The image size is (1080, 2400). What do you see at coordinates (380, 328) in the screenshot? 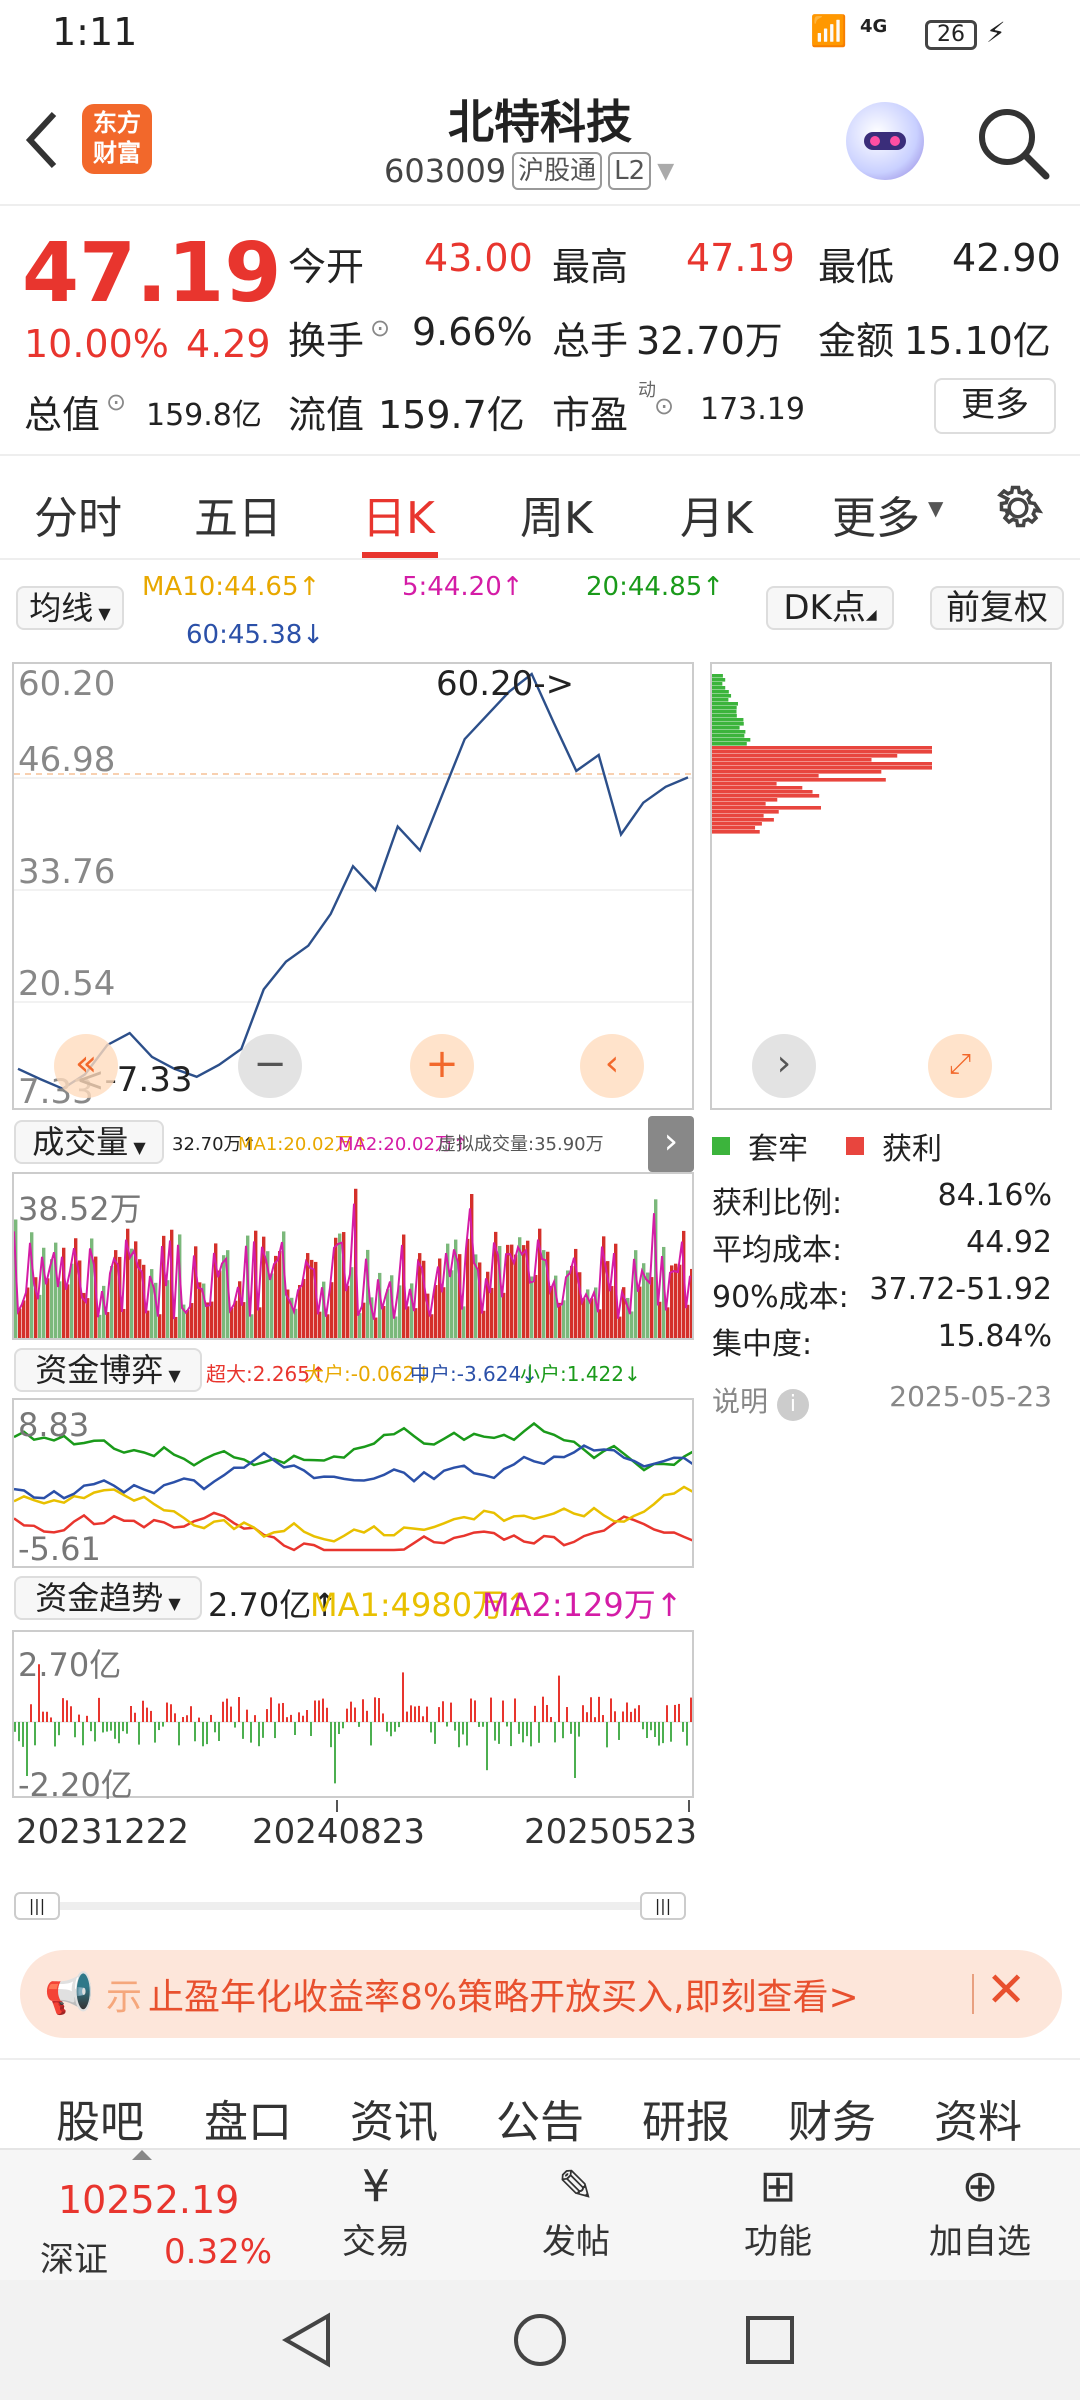
I see `info-dots-icon: ⊙` at bounding box center [380, 328].